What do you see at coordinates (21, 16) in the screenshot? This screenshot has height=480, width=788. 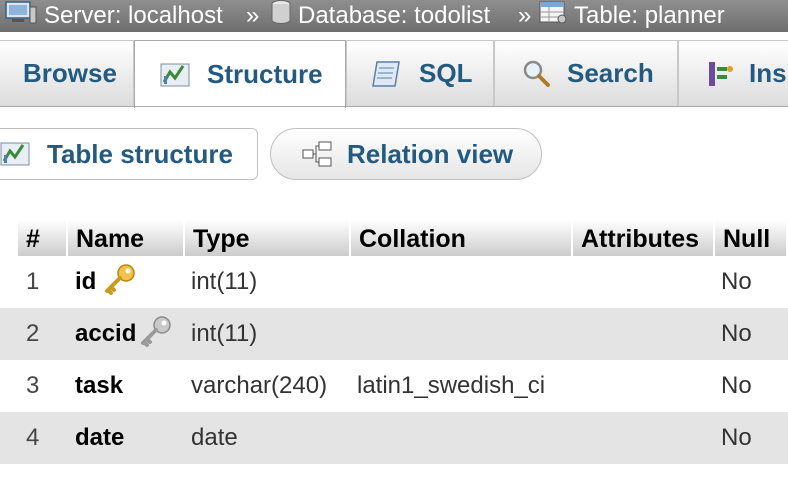 I see `server-icon` at bounding box center [21, 16].